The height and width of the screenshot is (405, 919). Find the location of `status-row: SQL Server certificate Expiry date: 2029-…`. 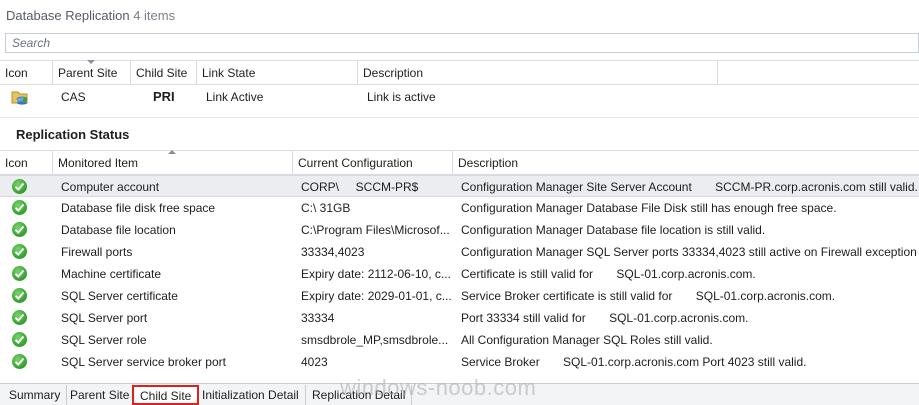

status-row: SQL Server certificate Expiry date: 2029-… is located at coordinates (459, 296).